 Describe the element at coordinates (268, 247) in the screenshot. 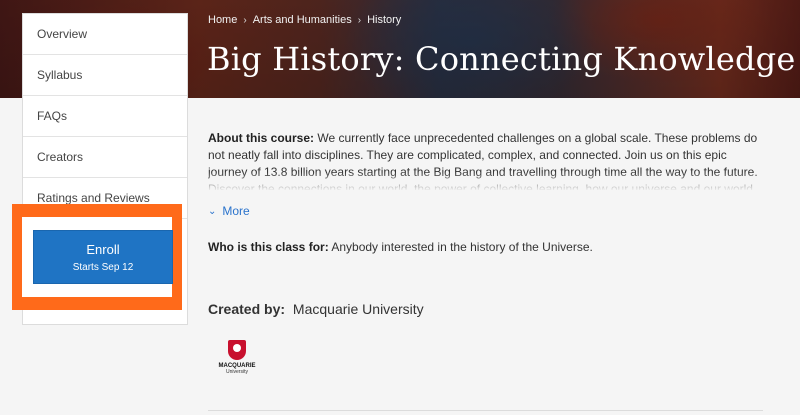

I see `audience-heading: Who is this class for:` at that location.